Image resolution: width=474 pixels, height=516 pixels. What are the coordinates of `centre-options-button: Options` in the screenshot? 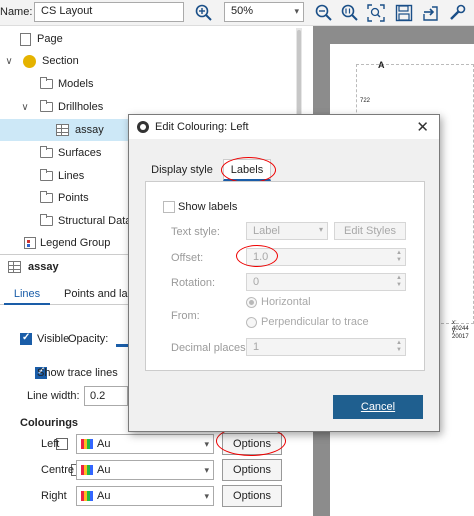 It's located at (252, 470).